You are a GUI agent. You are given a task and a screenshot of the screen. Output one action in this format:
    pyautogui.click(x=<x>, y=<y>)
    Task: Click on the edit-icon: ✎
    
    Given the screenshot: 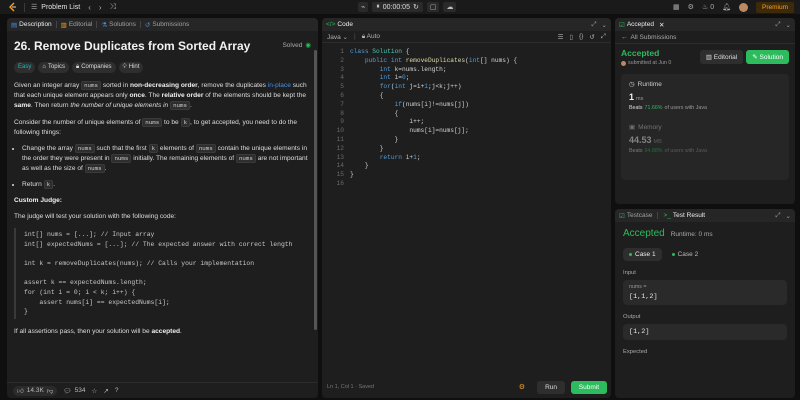 What is the action you would take?
    pyautogui.click(x=755, y=57)
    